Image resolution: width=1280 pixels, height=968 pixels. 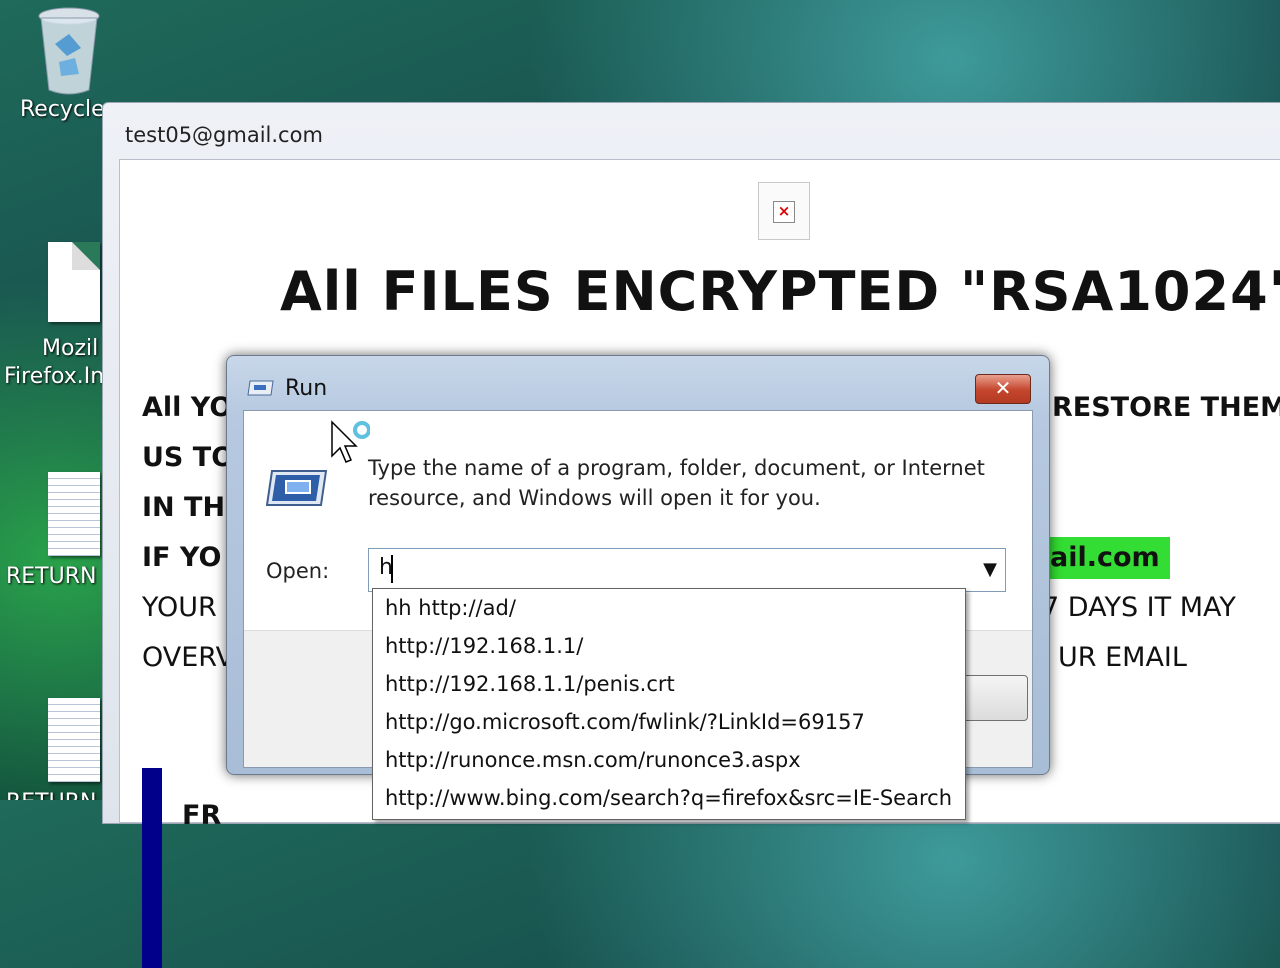 What do you see at coordinates (51, 576) in the screenshot?
I see `return-file-label-1: RETURN` at bounding box center [51, 576].